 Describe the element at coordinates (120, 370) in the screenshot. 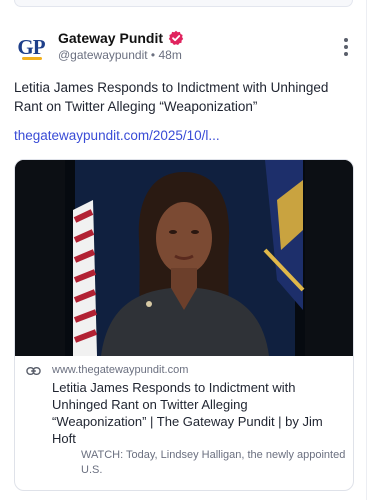

I see `link-domain: www.thegatewaypundit.com` at that location.